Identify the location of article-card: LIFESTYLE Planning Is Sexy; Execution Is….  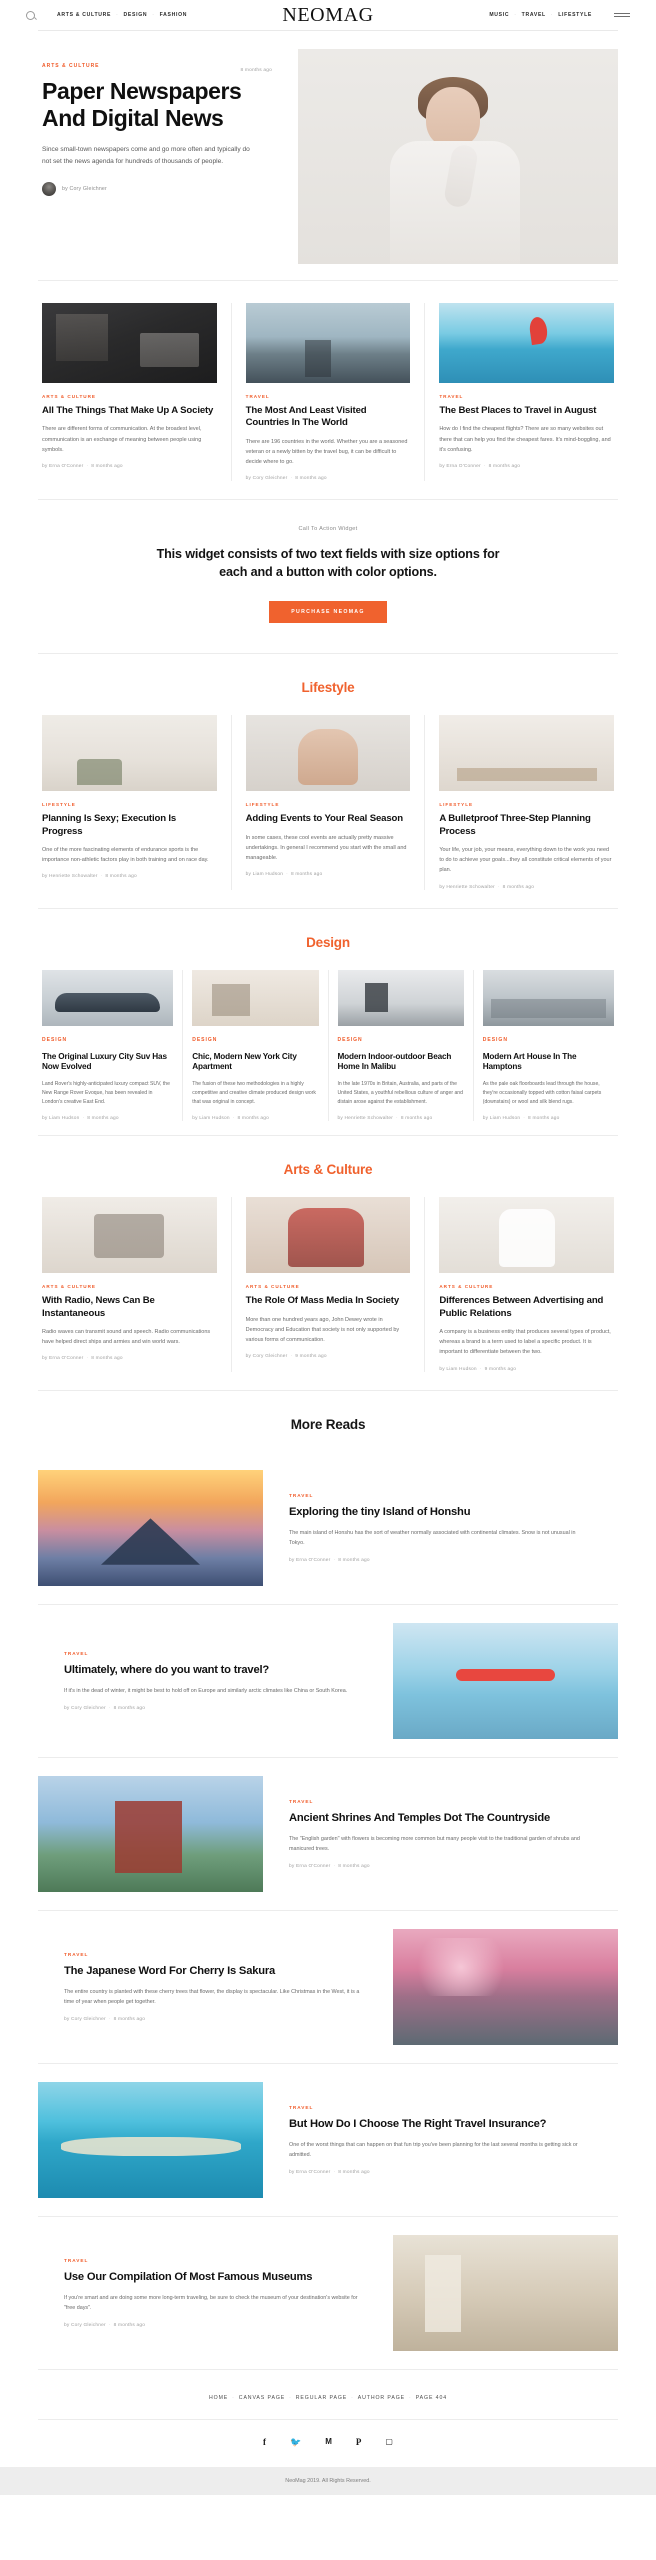
(134, 802).